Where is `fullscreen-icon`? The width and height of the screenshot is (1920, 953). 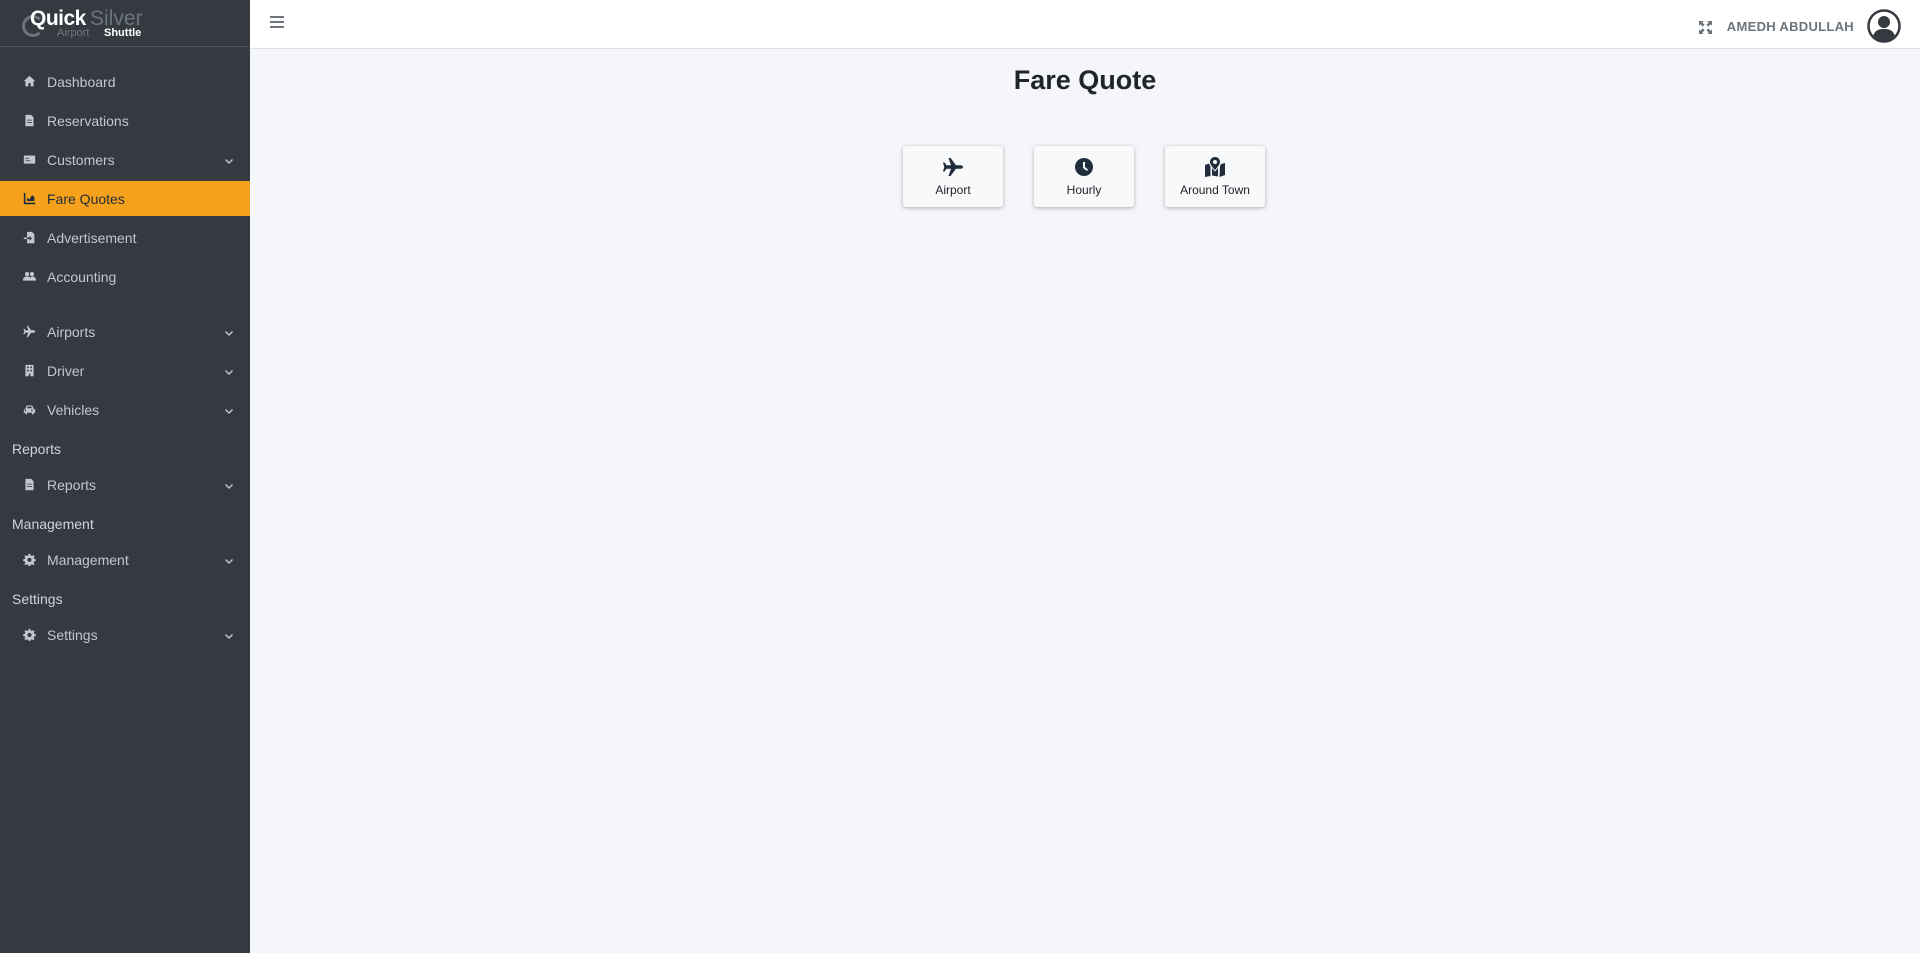 fullscreen-icon is located at coordinates (1705, 27).